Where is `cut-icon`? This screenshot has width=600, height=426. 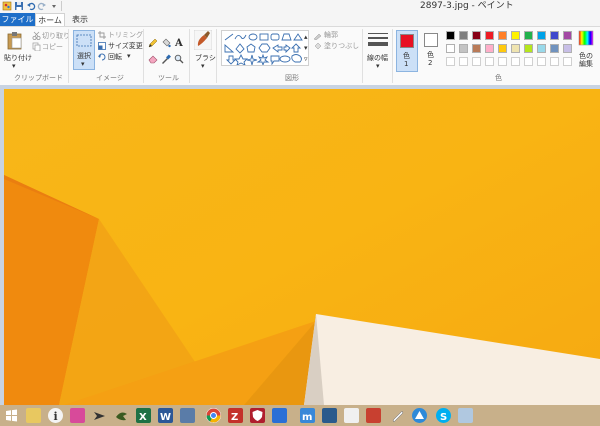
cut-icon is located at coordinates (36, 36).